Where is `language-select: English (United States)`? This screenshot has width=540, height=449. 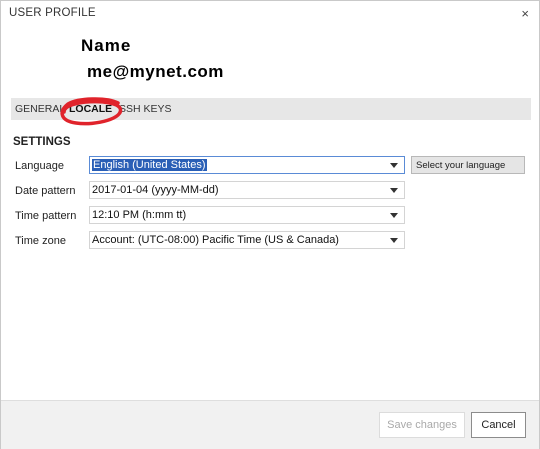 language-select: English (United States) is located at coordinates (247, 165).